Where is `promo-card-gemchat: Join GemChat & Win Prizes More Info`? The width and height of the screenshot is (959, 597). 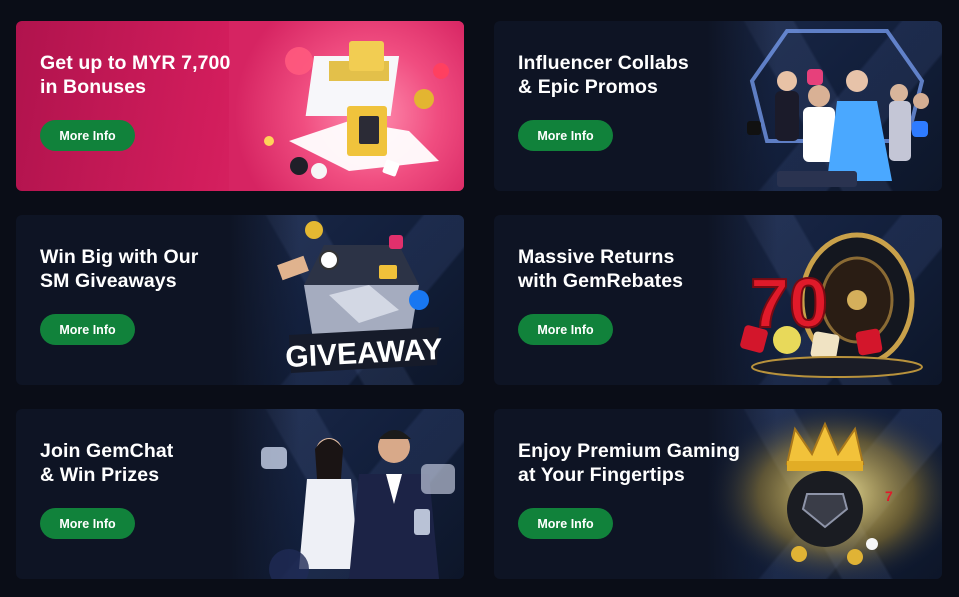 promo-card-gemchat: Join GemChat & Win Prizes More Info is located at coordinates (240, 494).